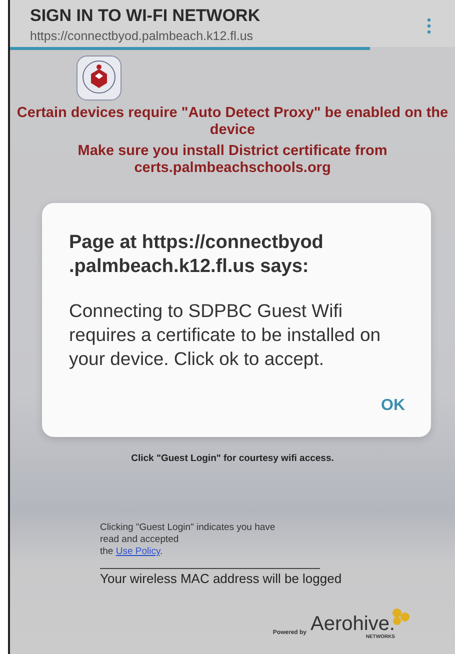 The height and width of the screenshot is (654, 455). What do you see at coordinates (352, 624) in the screenshot?
I see `brand-name: Aerohive.` at bounding box center [352, 624].